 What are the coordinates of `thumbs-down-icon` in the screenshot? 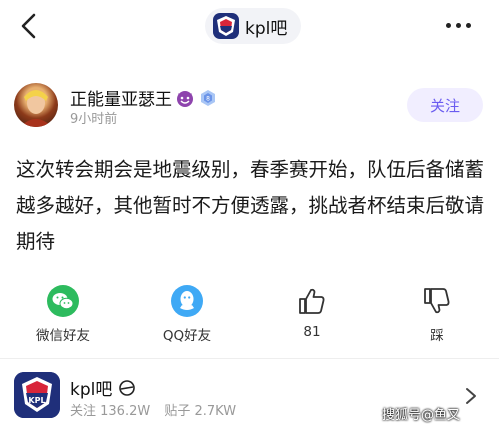 It's located at (437, 301).